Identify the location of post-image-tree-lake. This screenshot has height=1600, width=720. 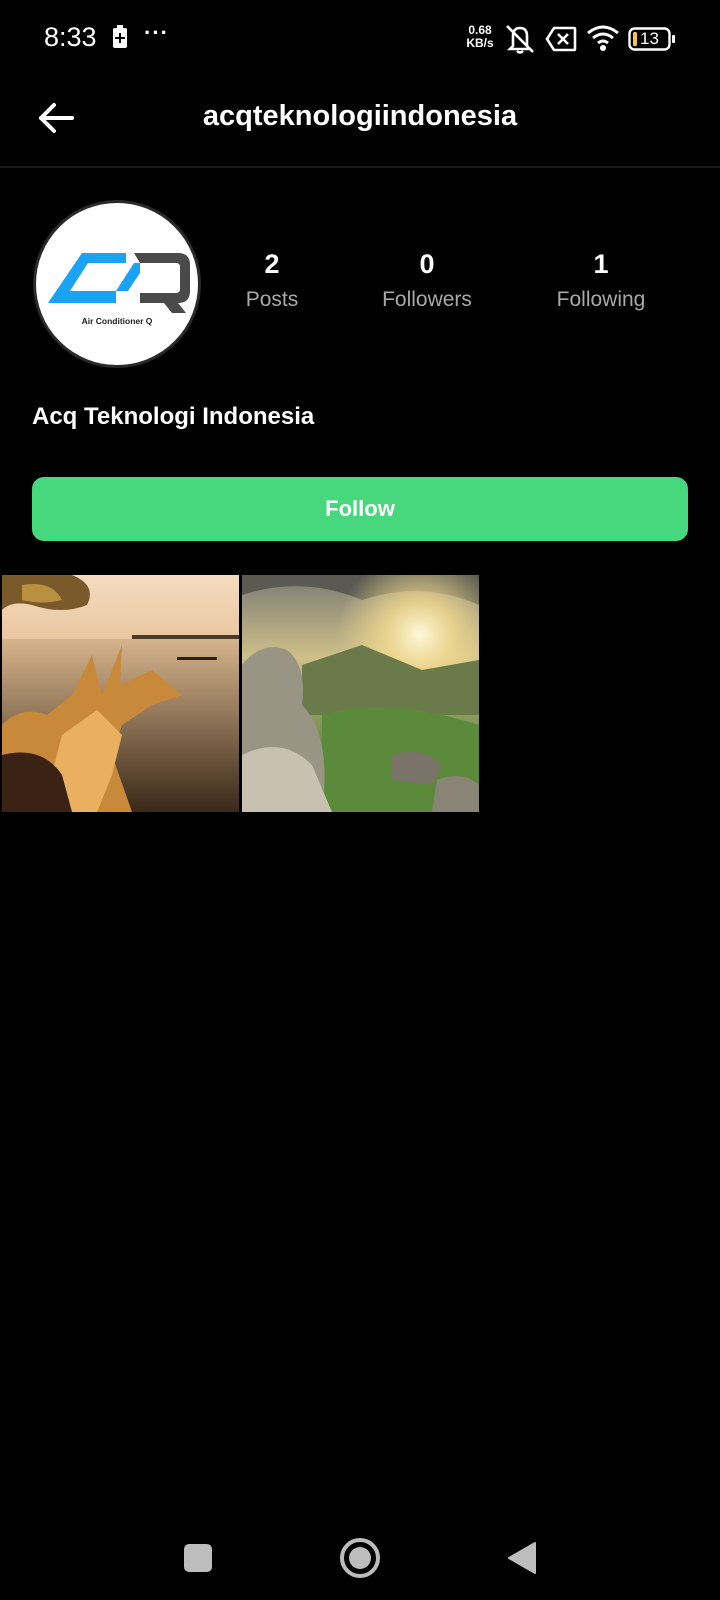
(120, 693).